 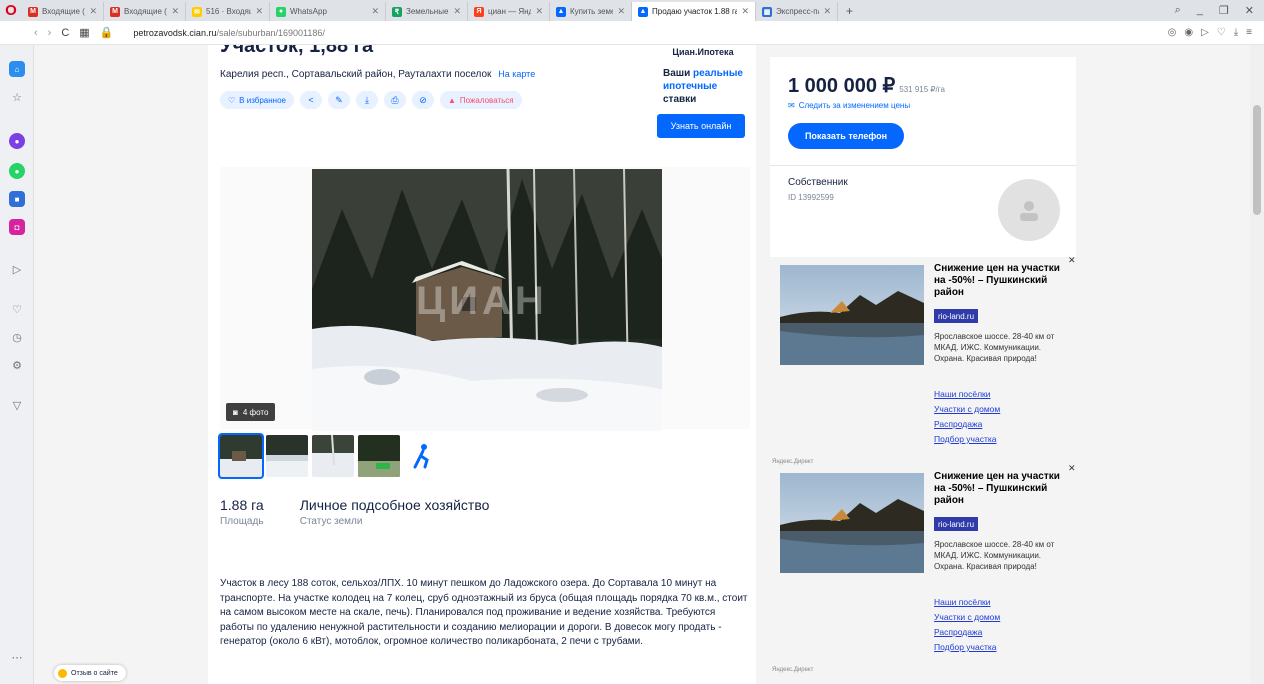 I want to click on tab-title: Экспресс-панель, so click(x=797, y=11).